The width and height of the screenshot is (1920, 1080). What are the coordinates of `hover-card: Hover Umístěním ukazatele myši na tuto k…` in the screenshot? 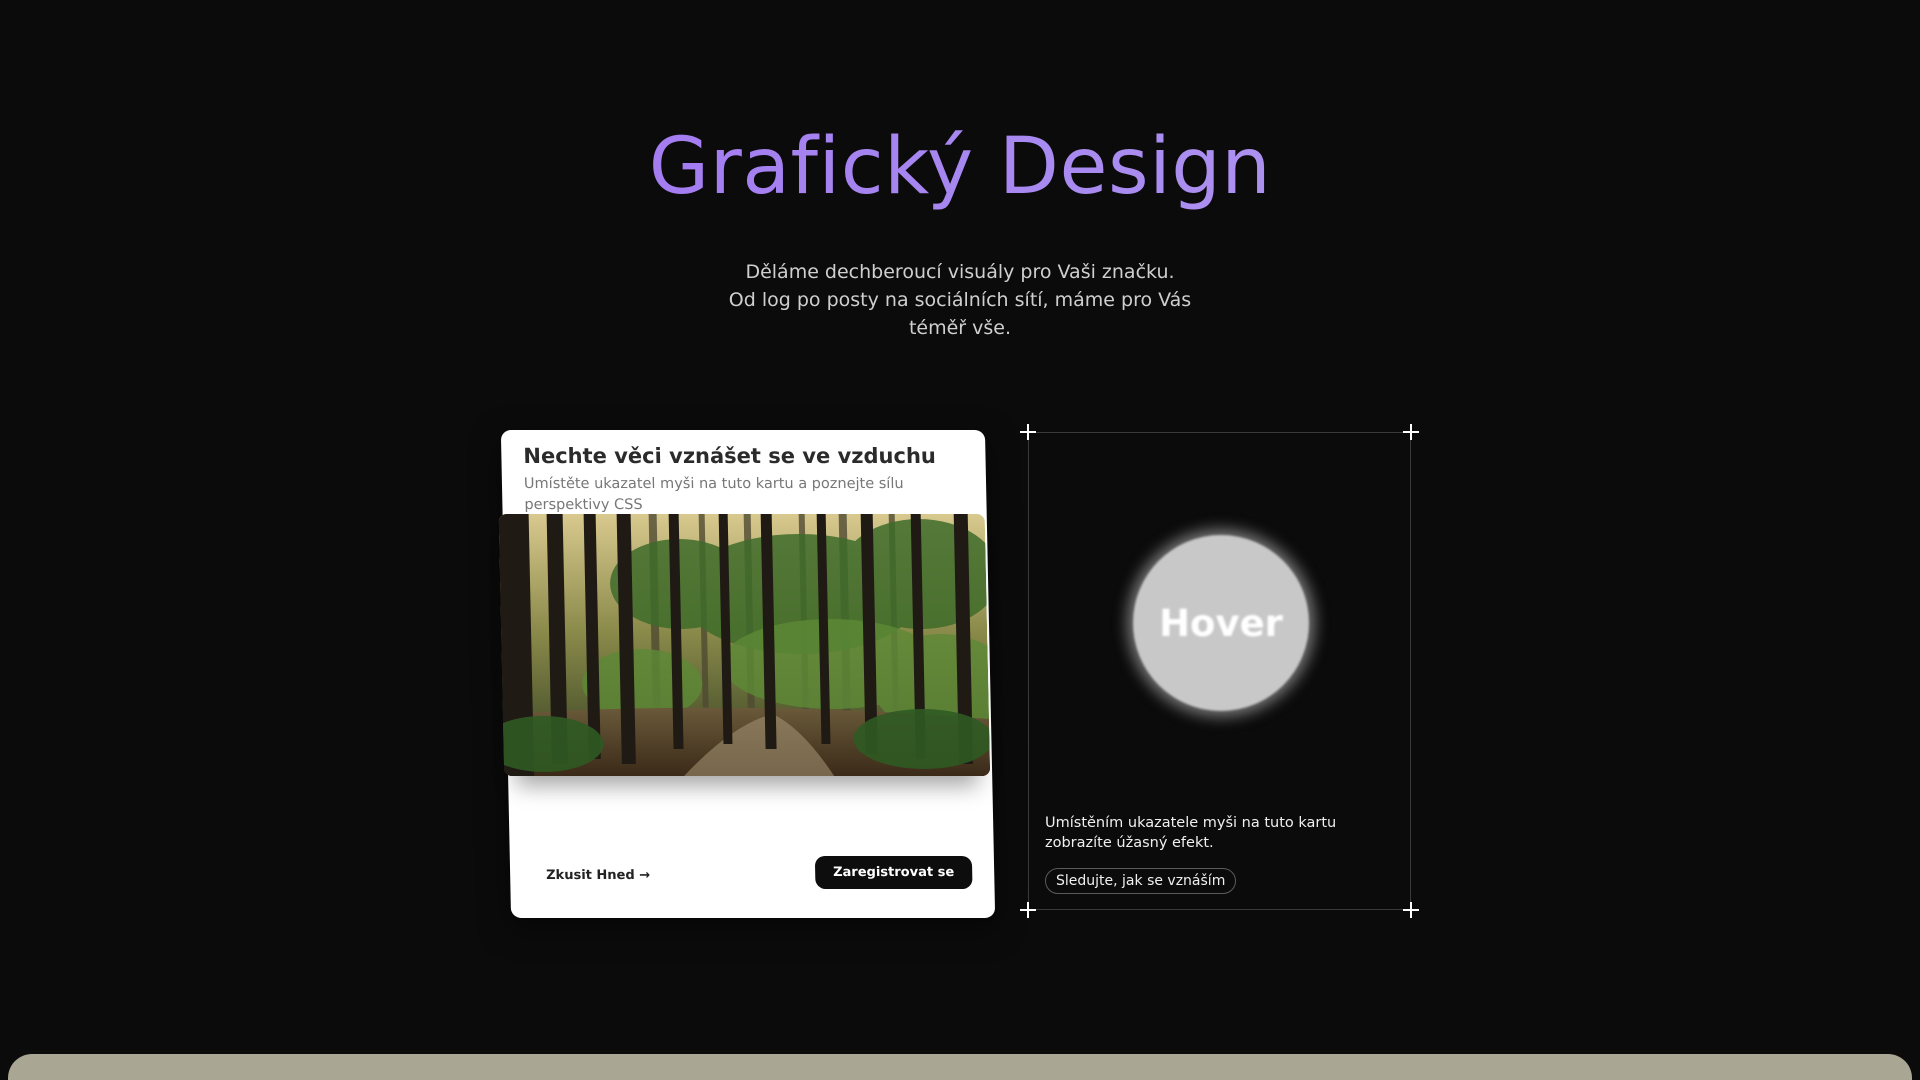 It's located at (1219, 671).